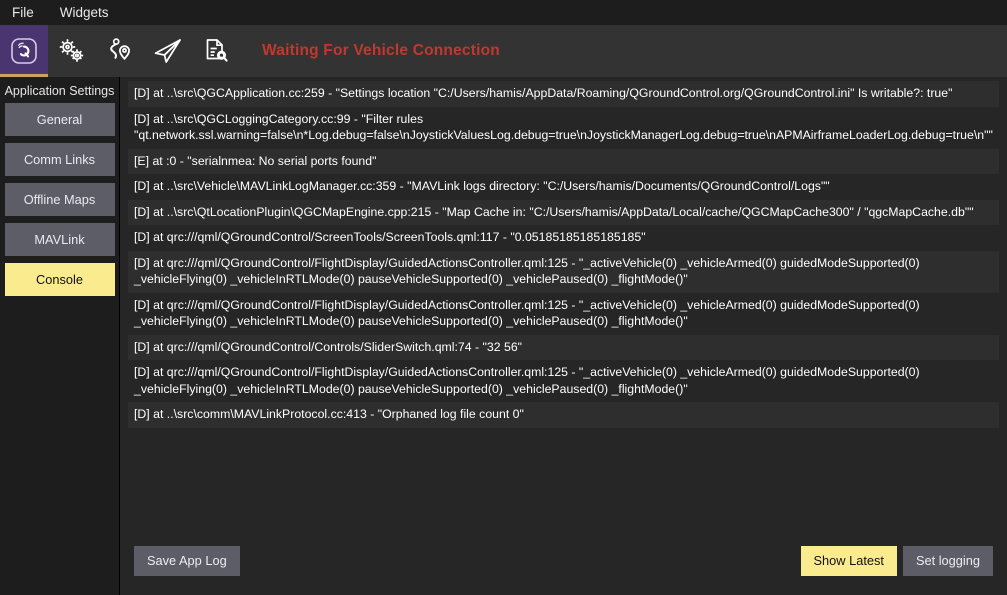  What do you see at coordinates (59, 279) in the screenshot?
I see `sidebar-item-console: Console` at bounding box center [59, 279].